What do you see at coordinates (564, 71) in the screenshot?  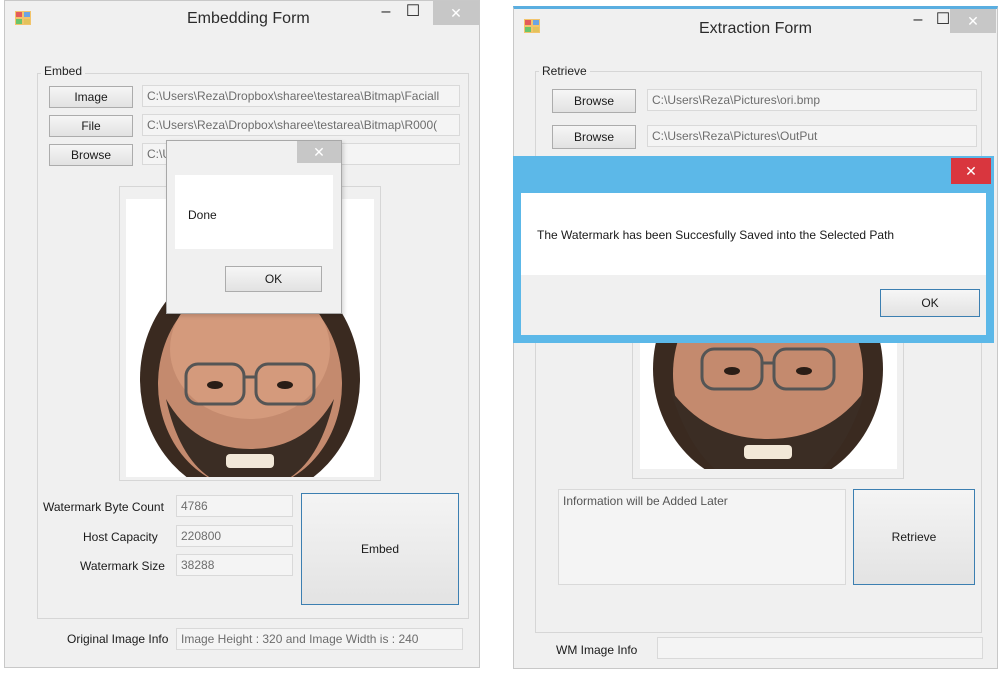 I see `retrieve-group-label: Retrieve` at bounding box center [564, 71].